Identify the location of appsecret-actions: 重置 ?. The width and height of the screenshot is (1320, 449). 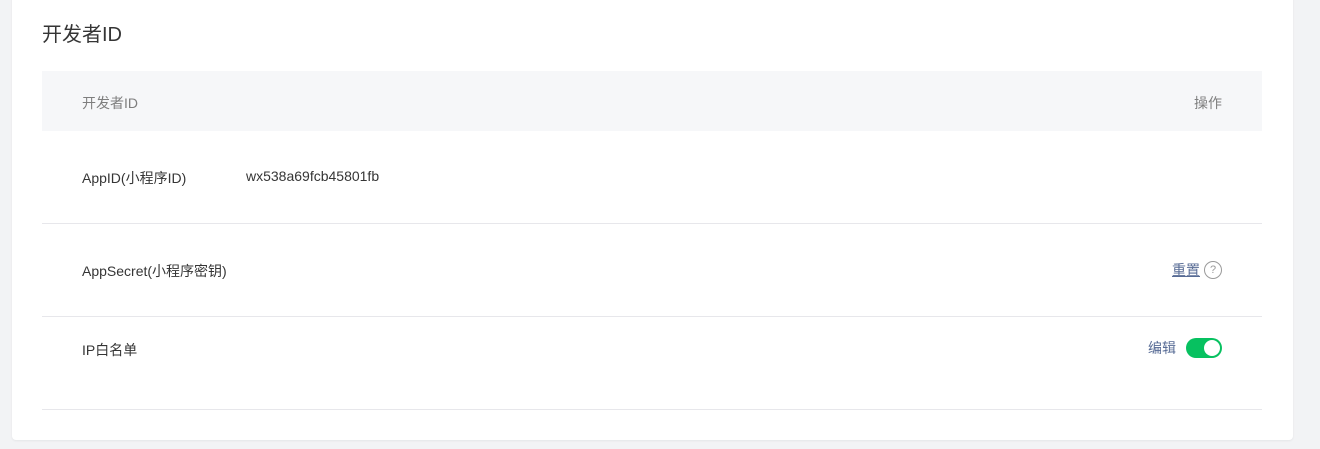
(1197, 270).